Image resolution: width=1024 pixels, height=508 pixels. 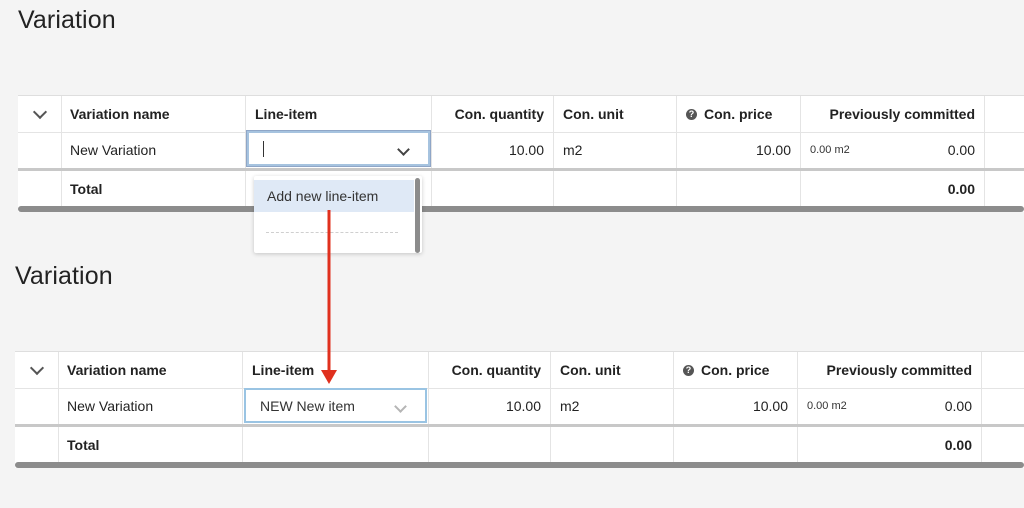 What do you see at coordinates (329, 297) in the screenshot?
I see `annotation-arrow` at bounding box center [329, 297].